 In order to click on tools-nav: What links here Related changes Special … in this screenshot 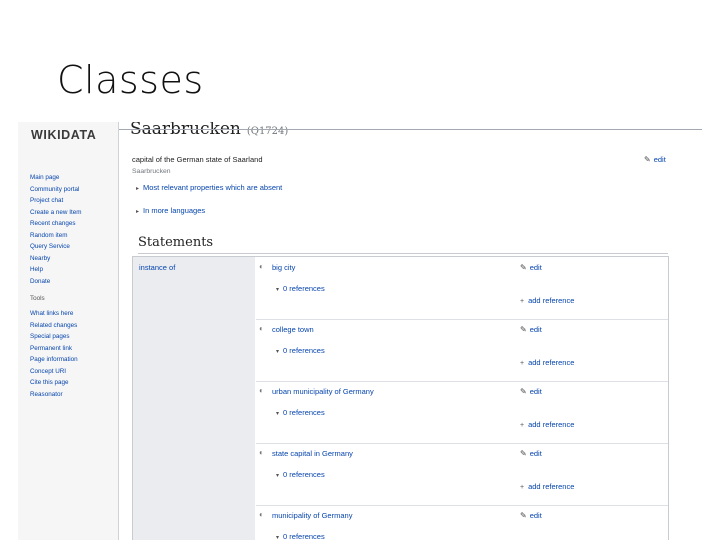, I will do `click(54, 354)`.